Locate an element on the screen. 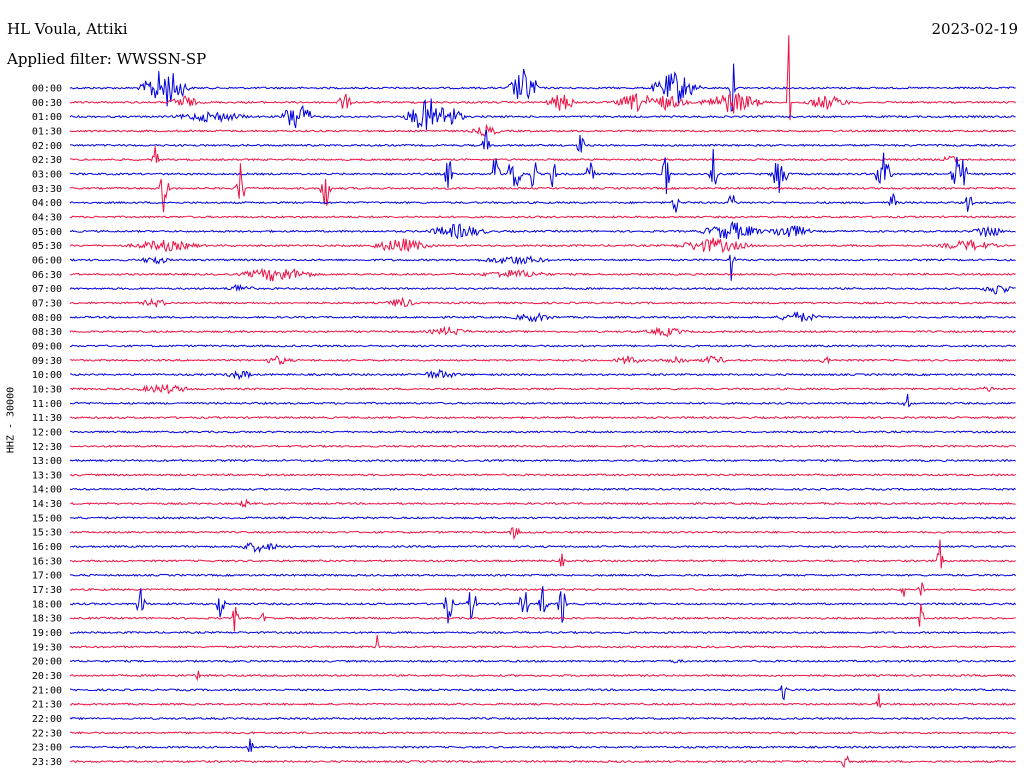  time-tick-label: 17:00 is located at coordinates (47, 576).